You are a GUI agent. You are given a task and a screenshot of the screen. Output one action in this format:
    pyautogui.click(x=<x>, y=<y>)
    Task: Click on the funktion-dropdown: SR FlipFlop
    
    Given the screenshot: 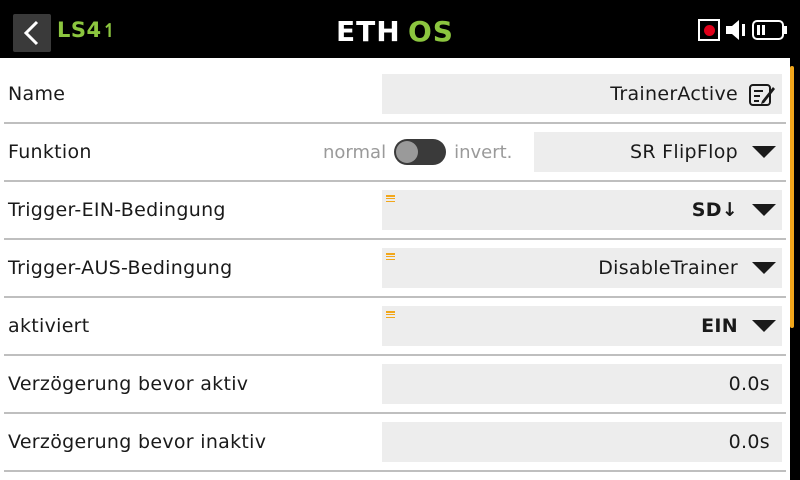 What is the action you would take?
    pyautogui.click(x=658, y=152)
    